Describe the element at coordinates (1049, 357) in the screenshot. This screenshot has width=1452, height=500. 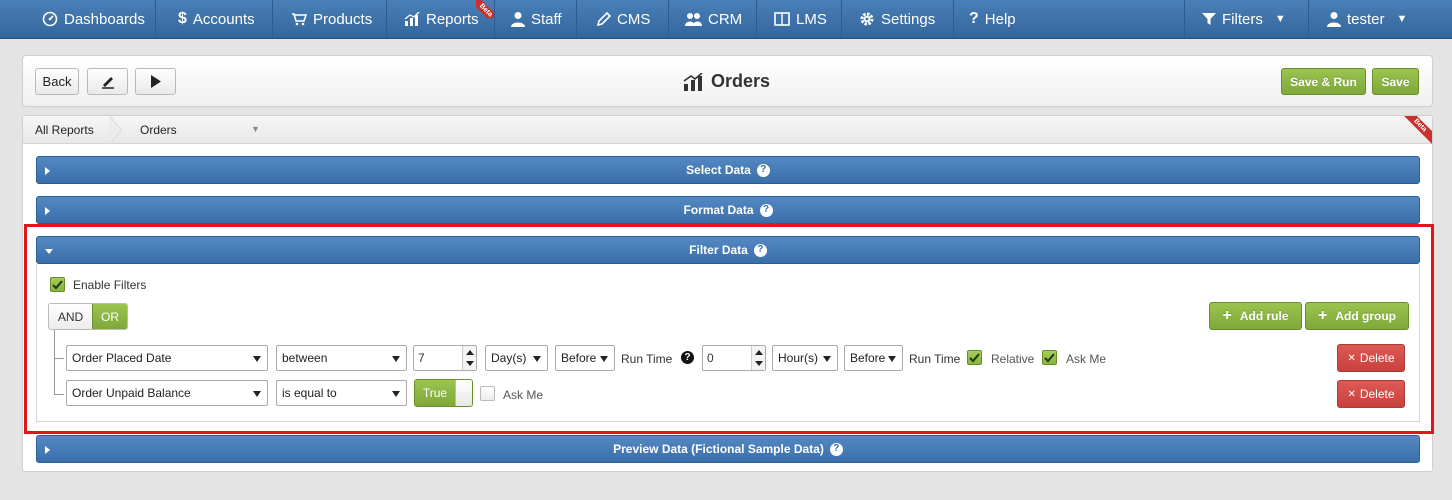
I see `rule1-ask-me-checkbox` at that location.